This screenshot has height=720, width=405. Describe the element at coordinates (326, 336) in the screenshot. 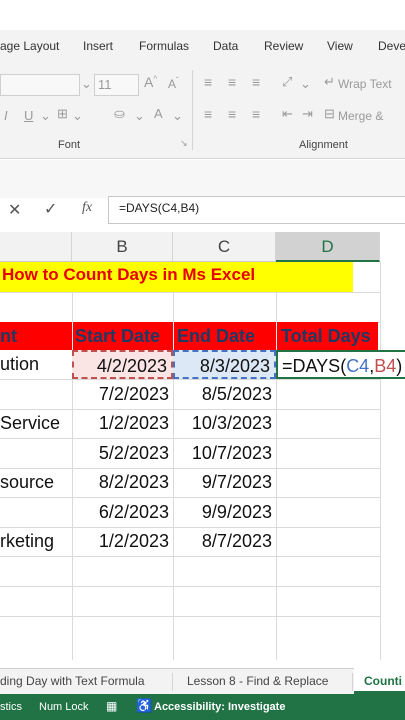

I see `header-total-days: Total Days` at that location.